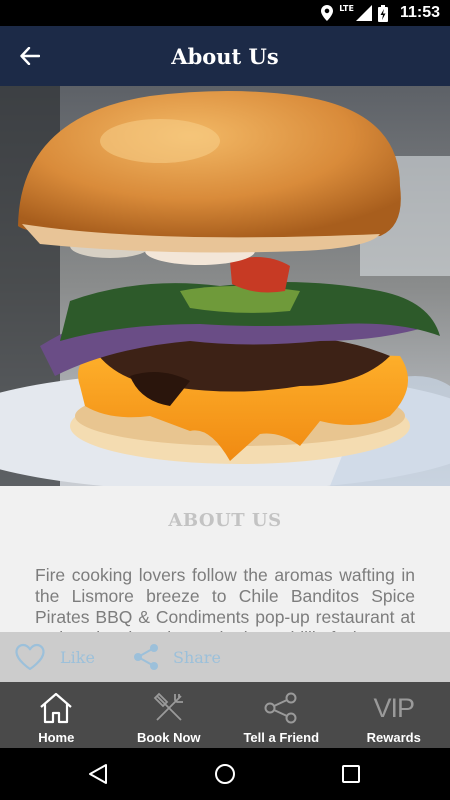  I want to click on home-icon, so click(56, 708).